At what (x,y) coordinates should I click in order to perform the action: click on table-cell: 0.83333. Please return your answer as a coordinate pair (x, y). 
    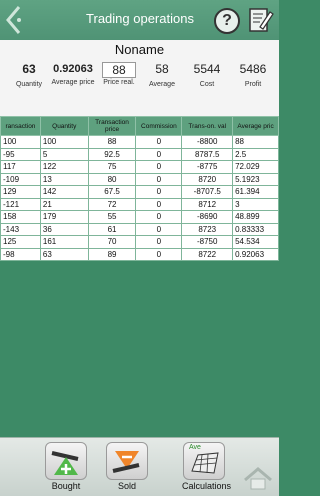
    Looking at the image, I should click on (255, 229).